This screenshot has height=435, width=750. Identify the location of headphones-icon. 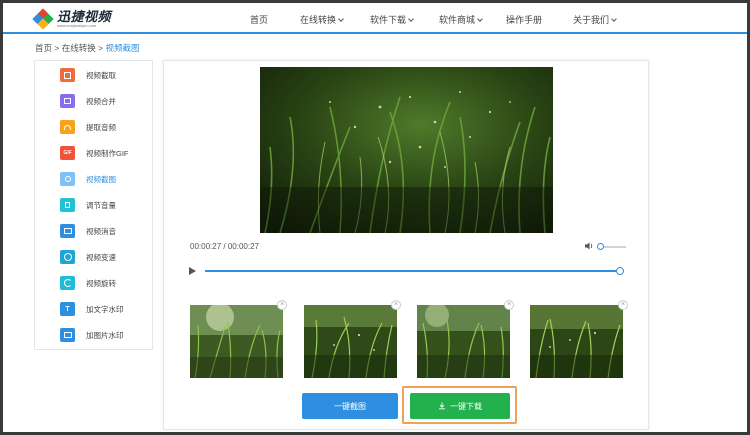
(67, 127).